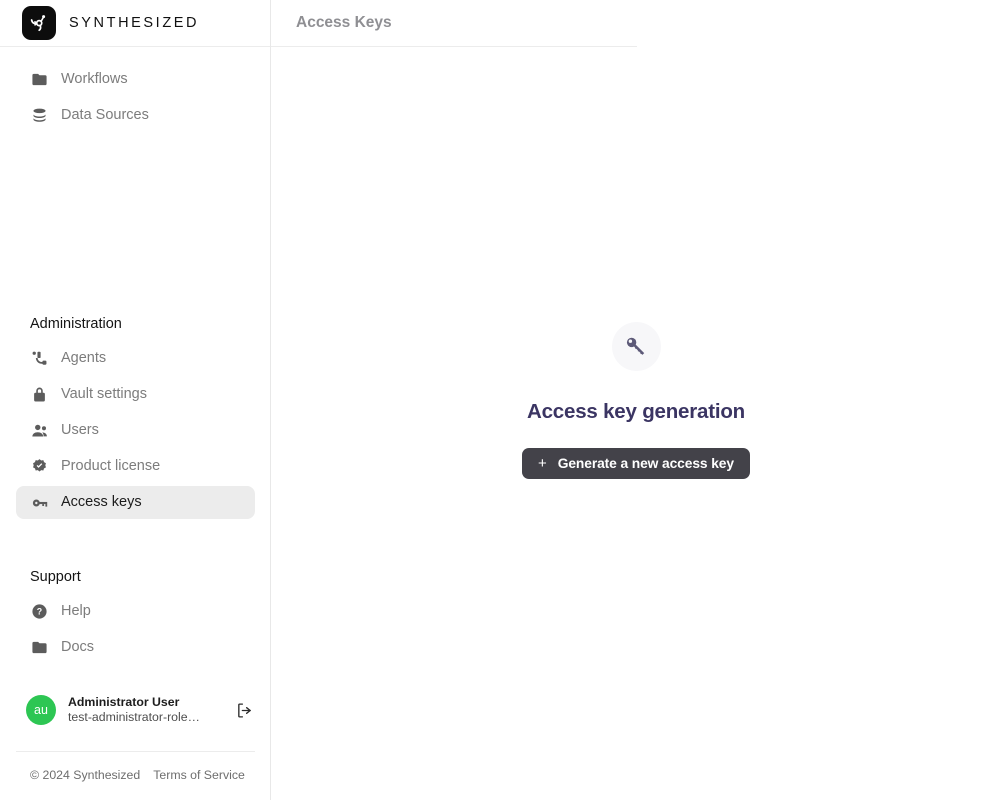 This screenshot has width=1000, height=800. I want to click on administration-heading: Administration, so click(76, 324).